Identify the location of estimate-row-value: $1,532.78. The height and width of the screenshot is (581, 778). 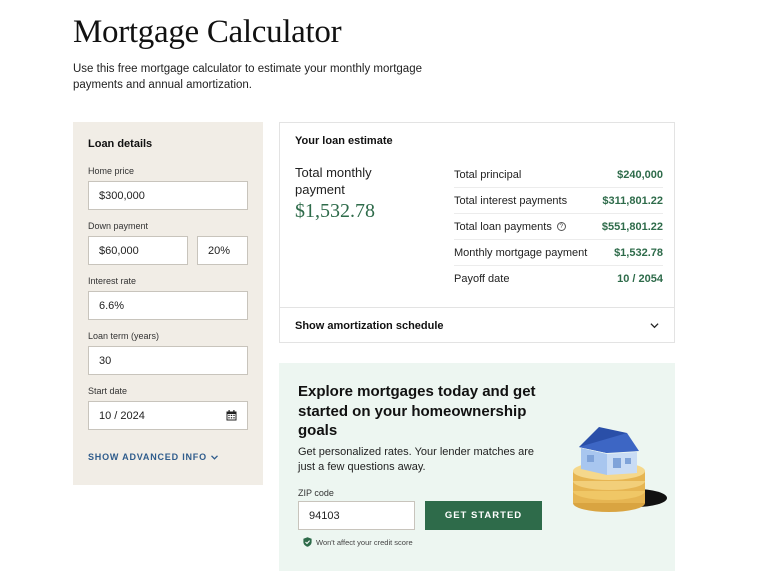
(638, 252).